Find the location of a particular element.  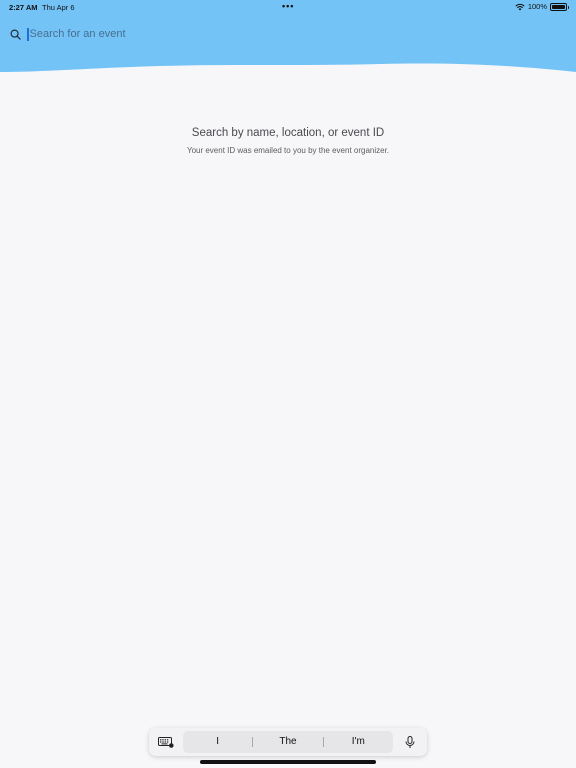

microphone-icon is located at coordinates (410, 741).